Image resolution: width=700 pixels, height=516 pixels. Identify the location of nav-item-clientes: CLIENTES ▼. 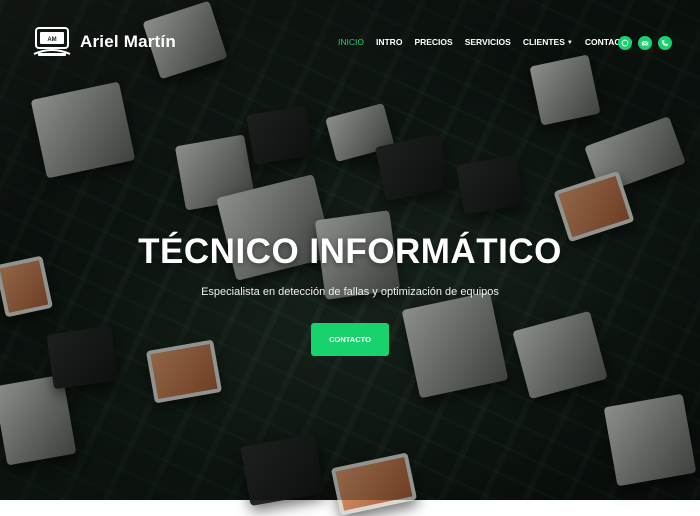
(548, 42).